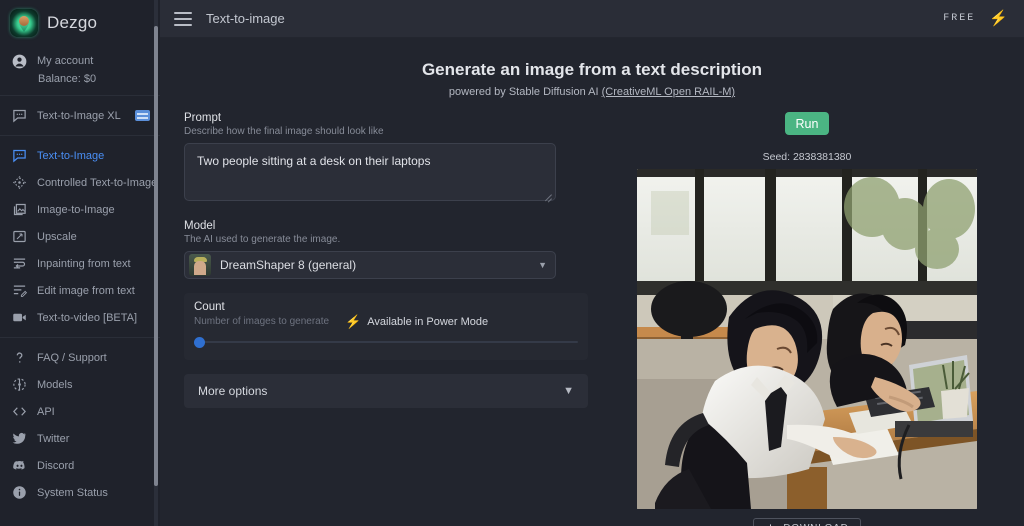 The image size is (1024, 526). I want to click on sidebar-item-upscale: Upscale, so click(80, 236).